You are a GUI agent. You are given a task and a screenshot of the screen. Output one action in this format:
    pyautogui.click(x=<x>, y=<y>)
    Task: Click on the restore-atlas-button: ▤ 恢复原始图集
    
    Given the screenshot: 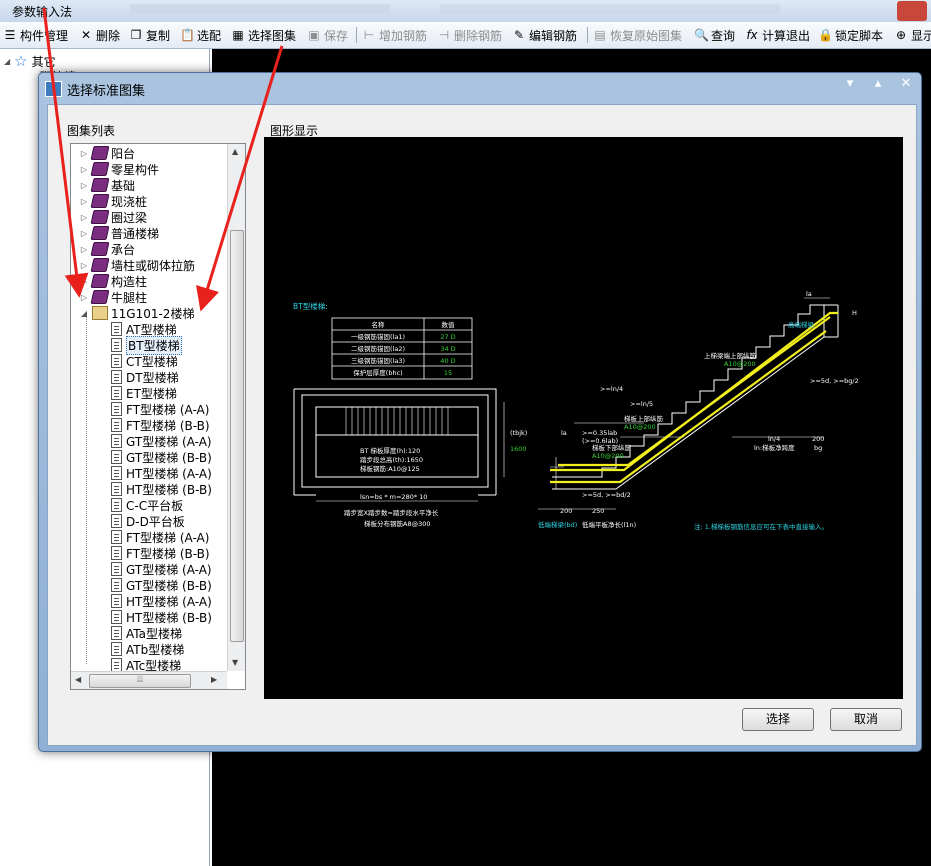 What is the action you would take?
    pyautogui.click(x=637, y=35)
    